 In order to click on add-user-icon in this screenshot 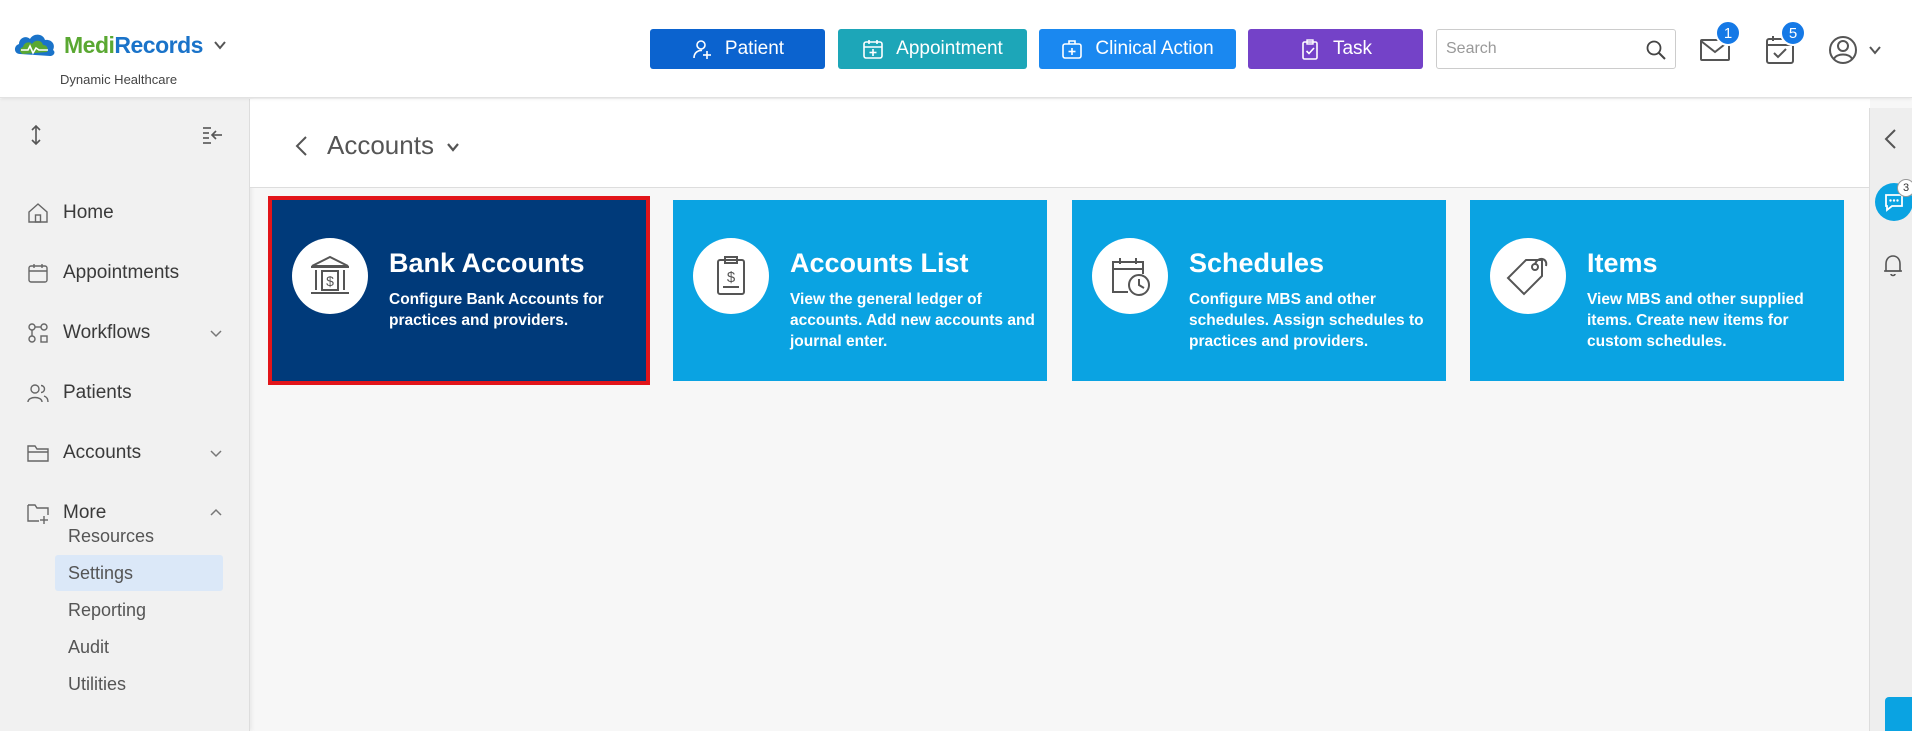, I will do `click(702, 49)`.